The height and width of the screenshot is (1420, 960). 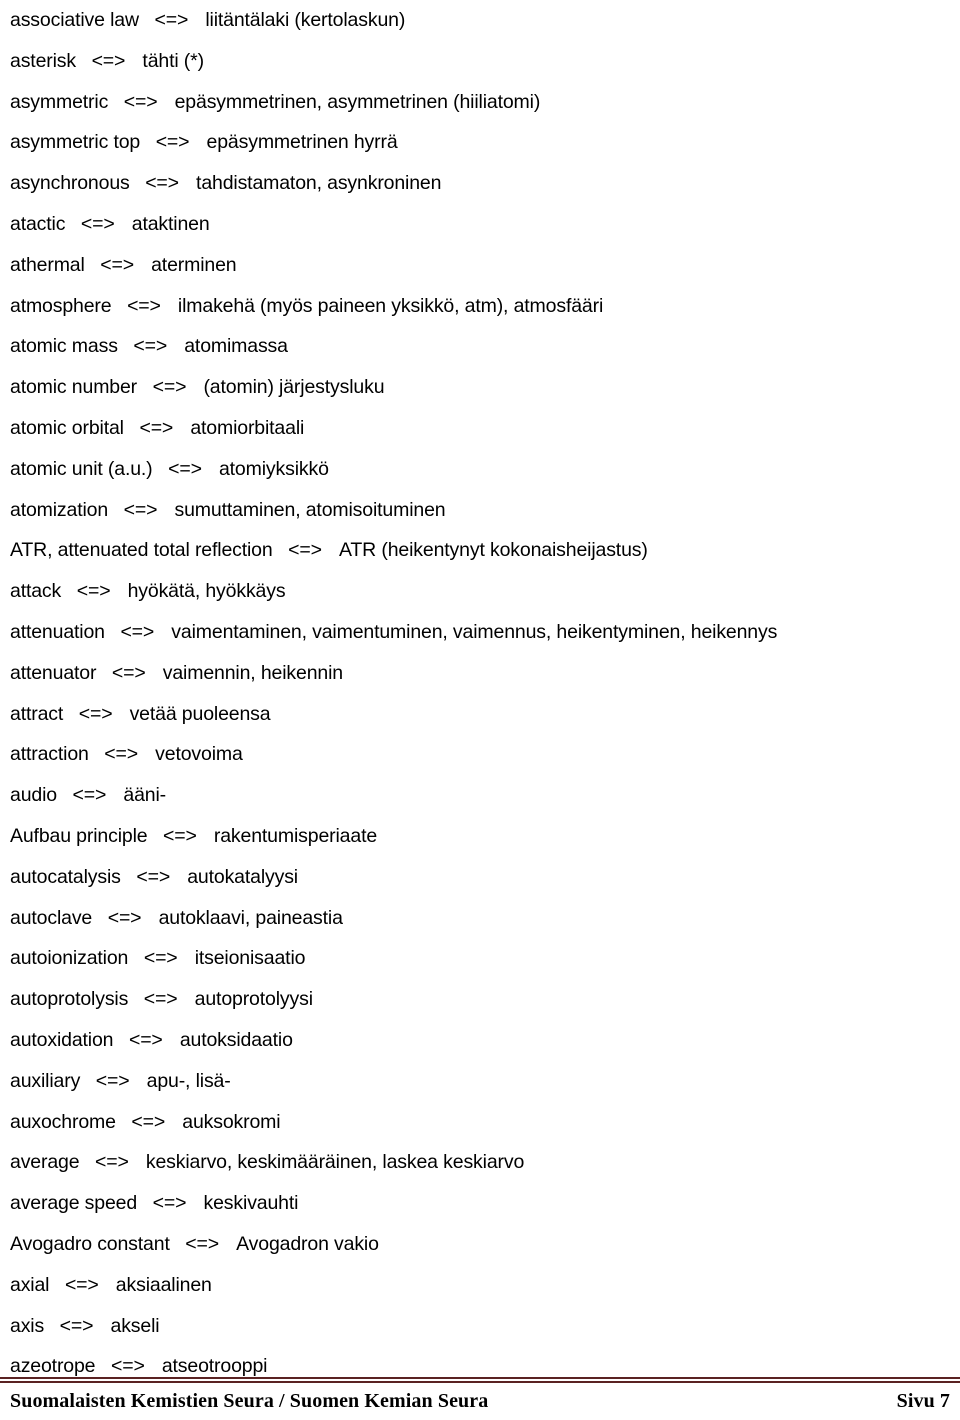 What do you see at coordinates (483, 1326) in the screenshot?
I see `glossary-entry: axis <=> akseli` at bounding box center [483, 1326].